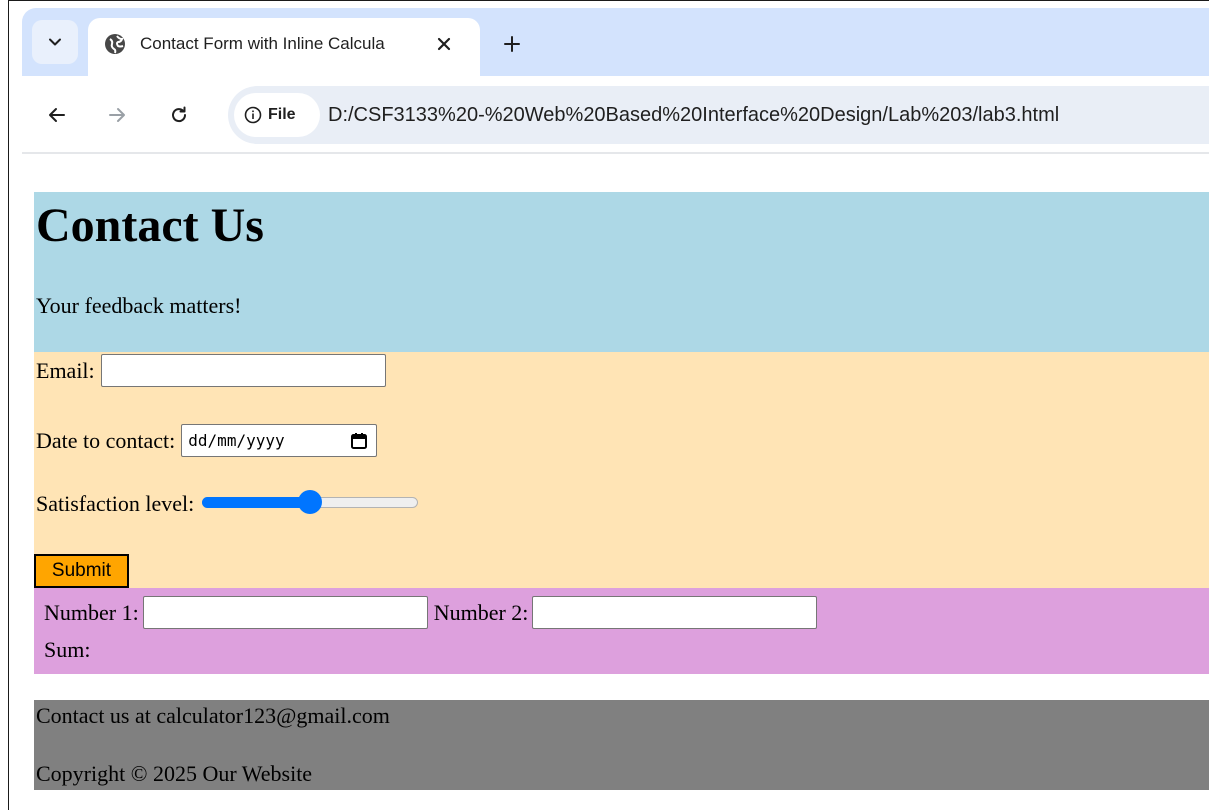 The image size is (1209, 810). Describe the element at coordinates (243, 370) in the screenshot. I see `email-field` at that location.